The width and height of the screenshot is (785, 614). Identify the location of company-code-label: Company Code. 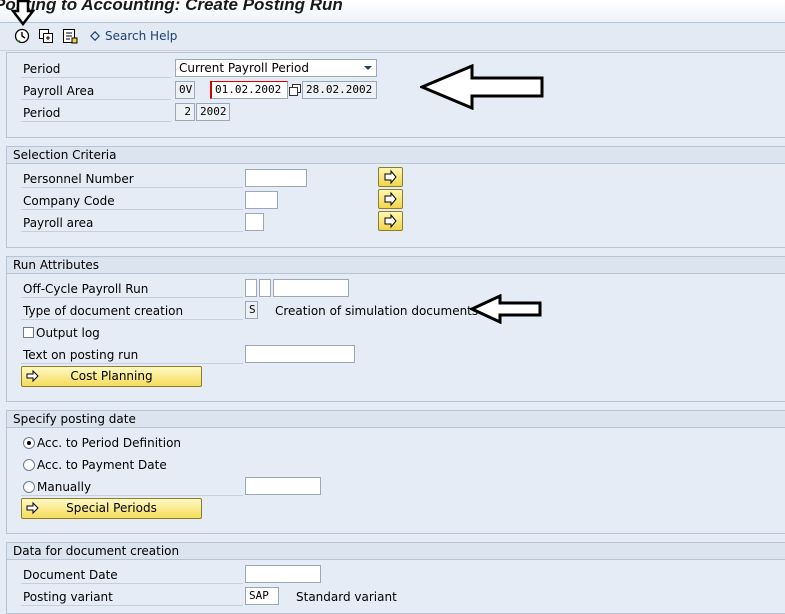
(69, 201).